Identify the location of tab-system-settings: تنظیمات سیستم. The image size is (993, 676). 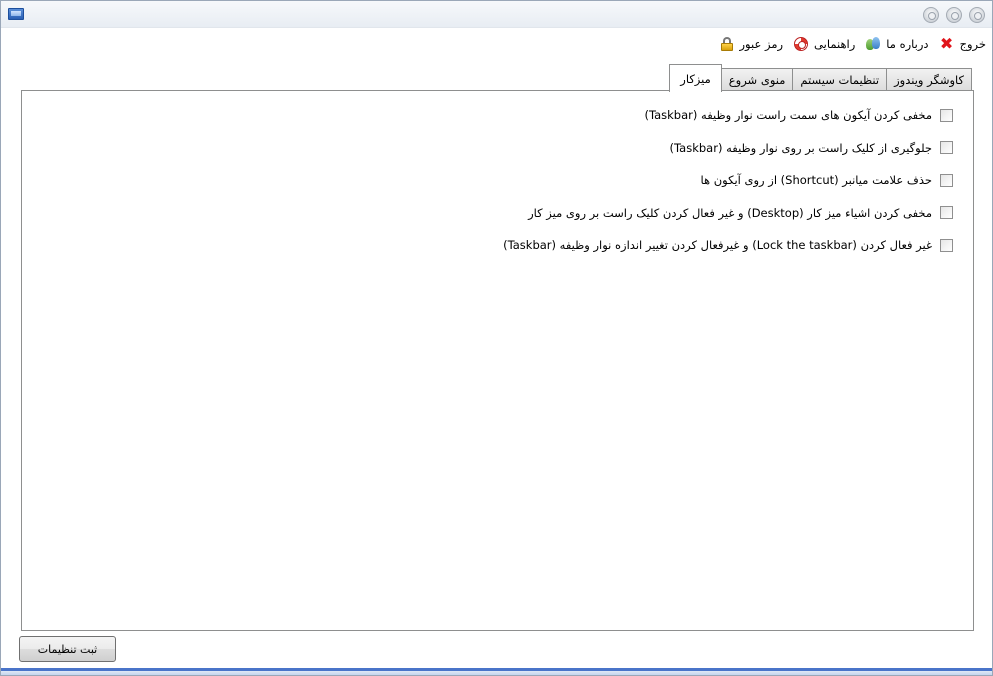
(840, 79).